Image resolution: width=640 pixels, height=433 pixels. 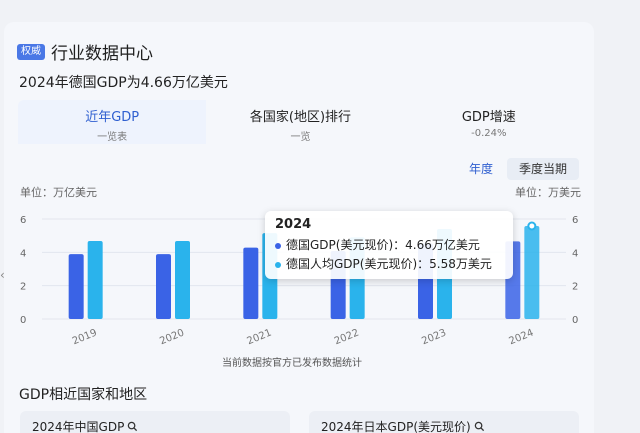 What do you see at coordinates (58, 192) in the screenshot?
I see `left-unit-label: 单位：万亿美元` at bounding box center [58, 192].